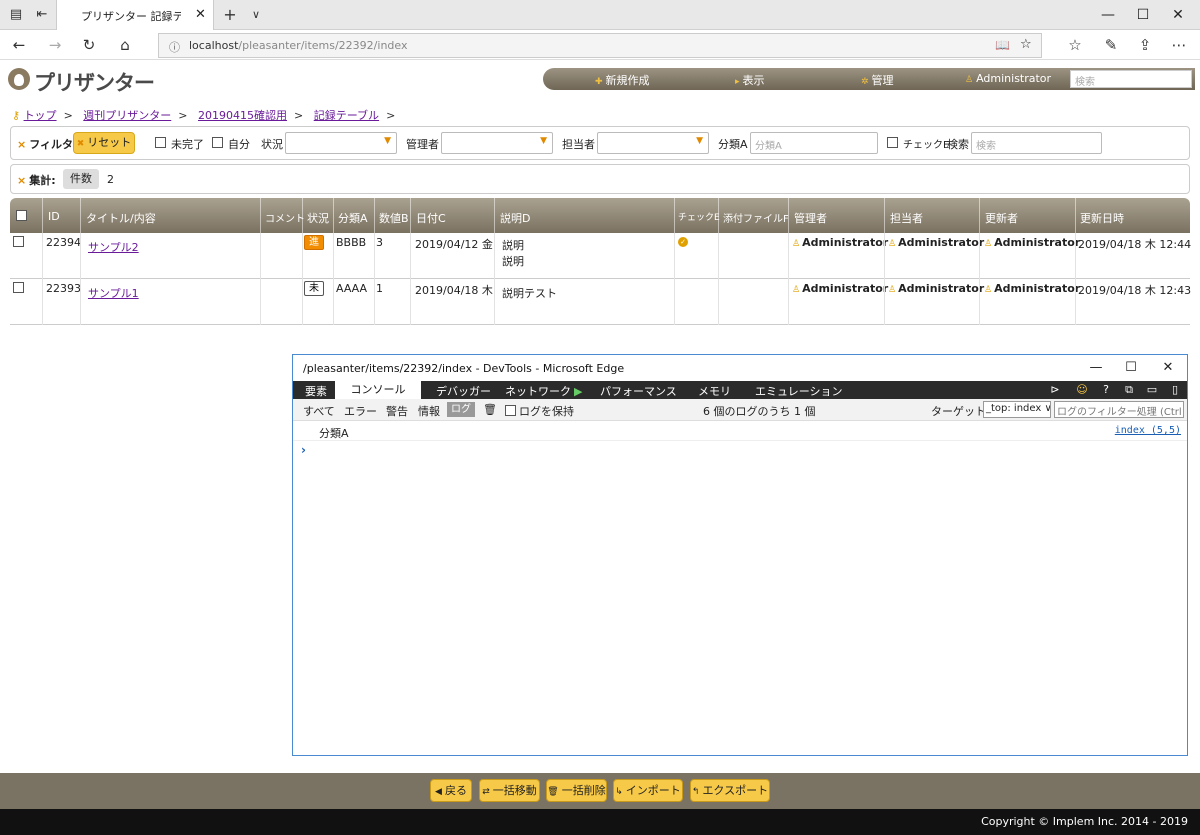  What do you see at coordinates (104, 143) in the screenshot?
I see `reset-button: ✖ リセット` at bounding box center [104, 143].